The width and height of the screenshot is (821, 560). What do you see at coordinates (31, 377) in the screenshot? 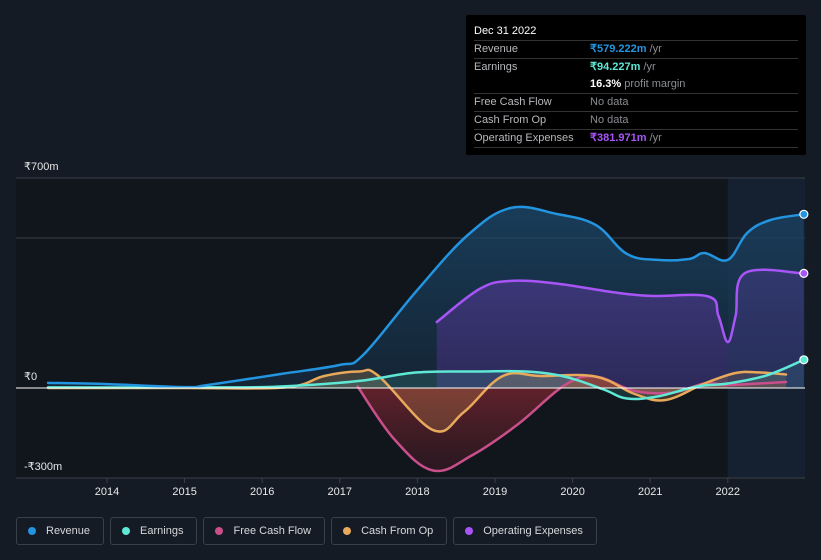
I see `y-tick-label-0: ₹0` at bounding box center [31, 377].